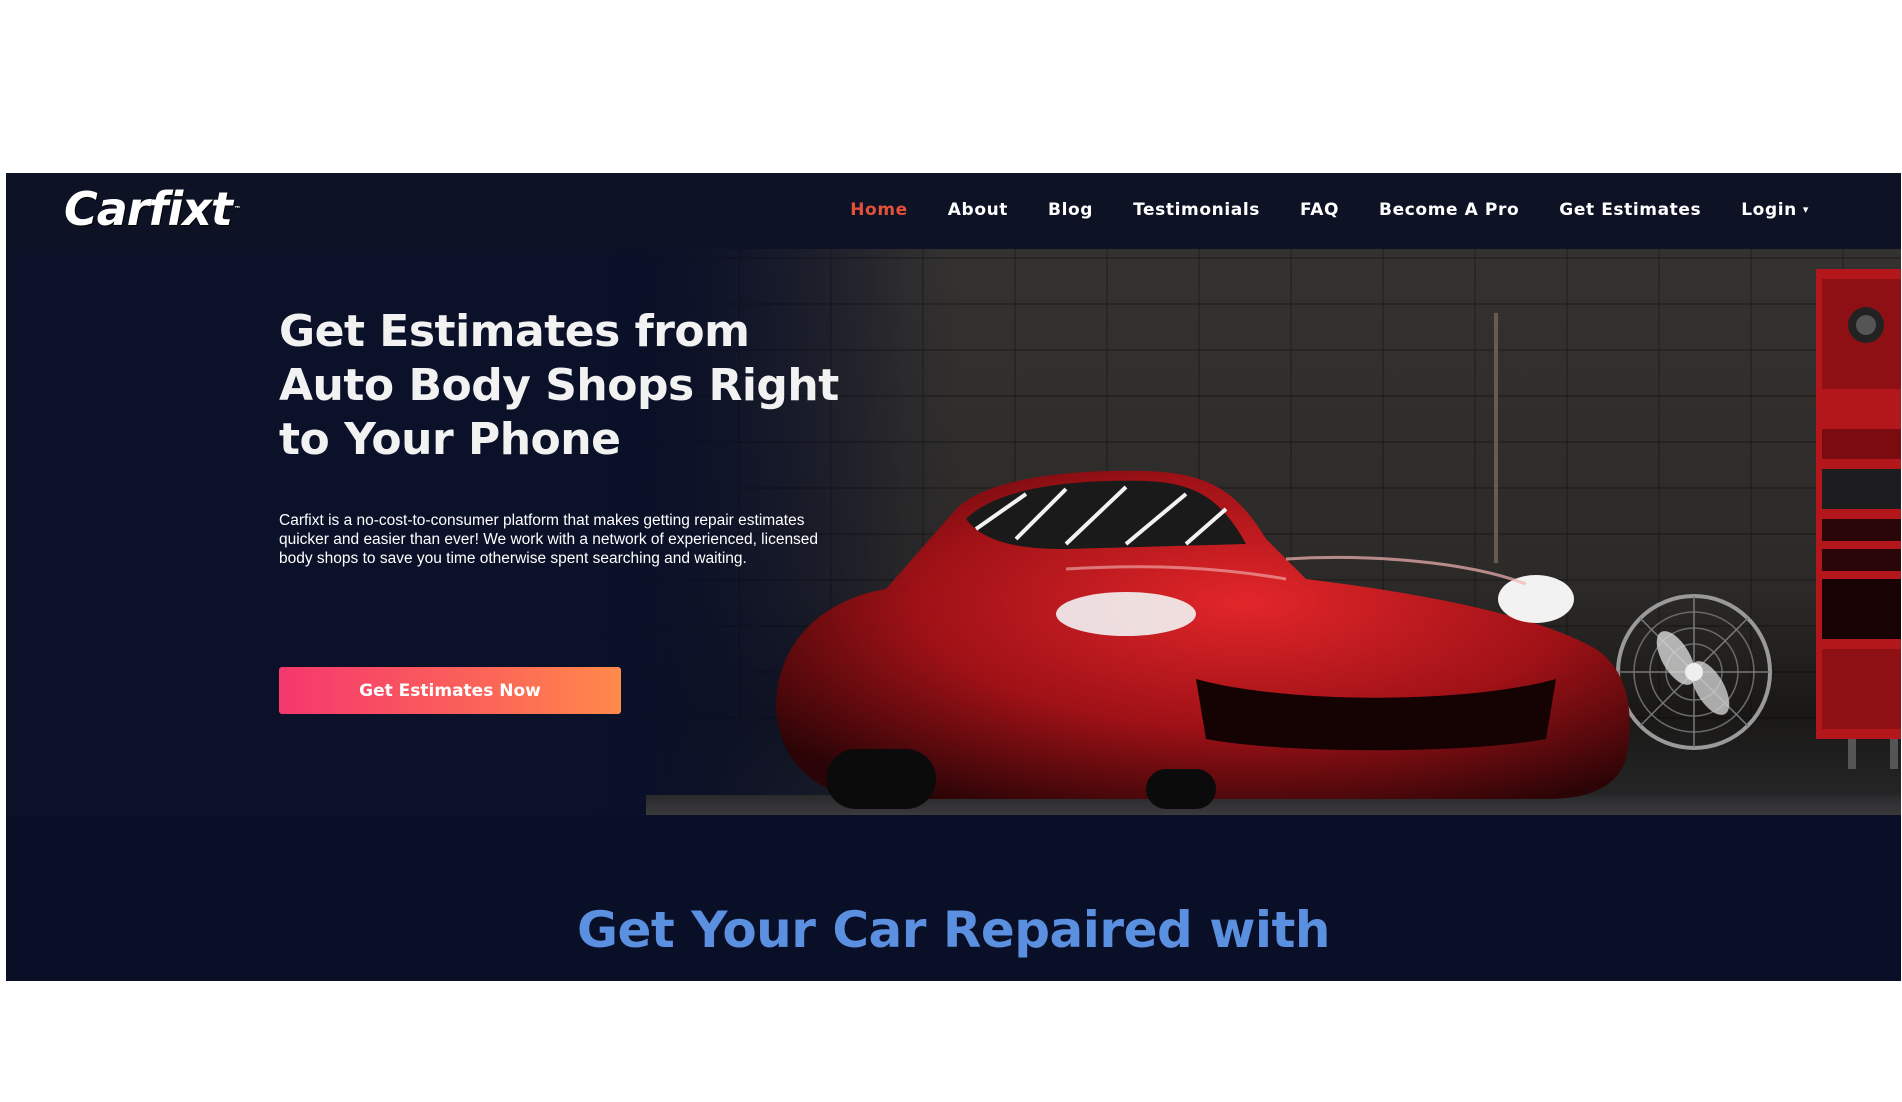  Describe the element at coordinates (1858, 519) in the screenshot. I see `tool-cabinet-image` at that location.